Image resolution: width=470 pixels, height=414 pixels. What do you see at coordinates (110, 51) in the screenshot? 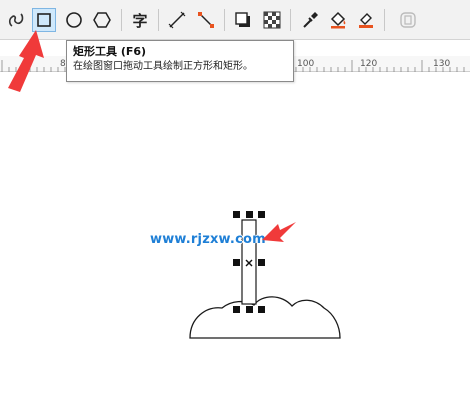
I see `tooltip-title: 矩形工具 (F6)` at bounding box center [110, 51].